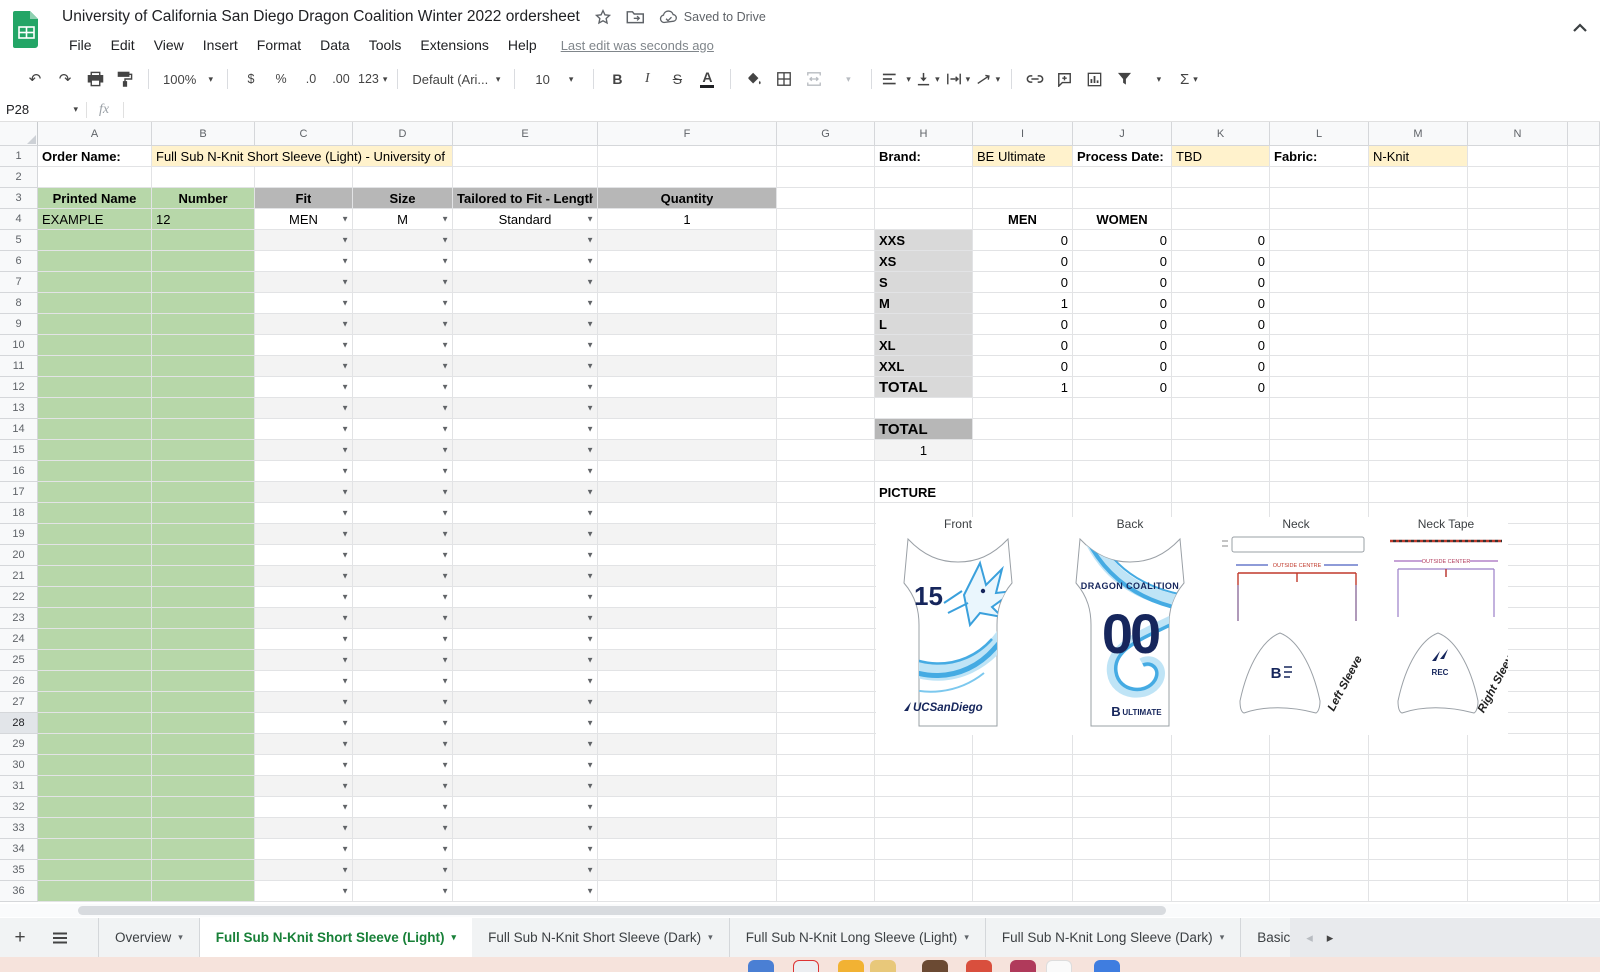 The image size is (1600, 972). What do you see at coordinates (1418, 387) in the screenshot?
I see `cell-M12` at bounding box center [1418, 387].